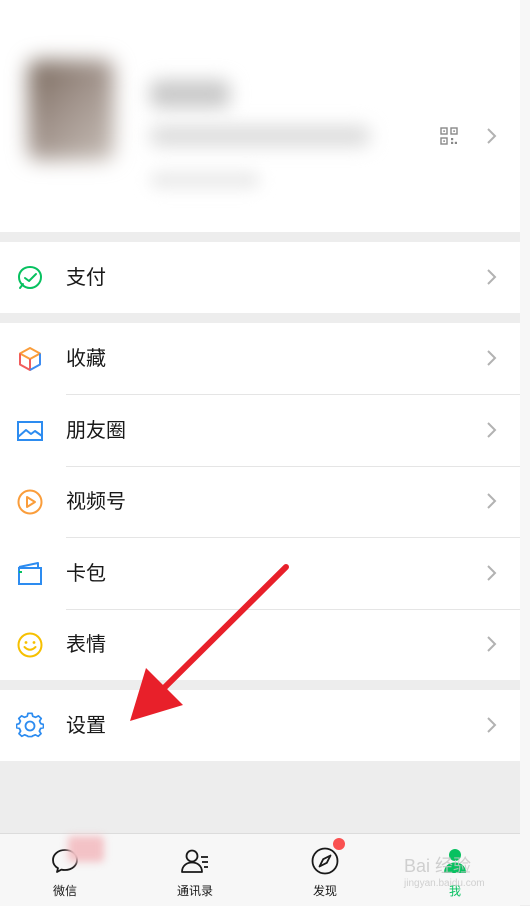 Image resolution: width=530 pixels, height=906 pixels. I want to click on watermark-text: Bai 经验, so click(438, 866).